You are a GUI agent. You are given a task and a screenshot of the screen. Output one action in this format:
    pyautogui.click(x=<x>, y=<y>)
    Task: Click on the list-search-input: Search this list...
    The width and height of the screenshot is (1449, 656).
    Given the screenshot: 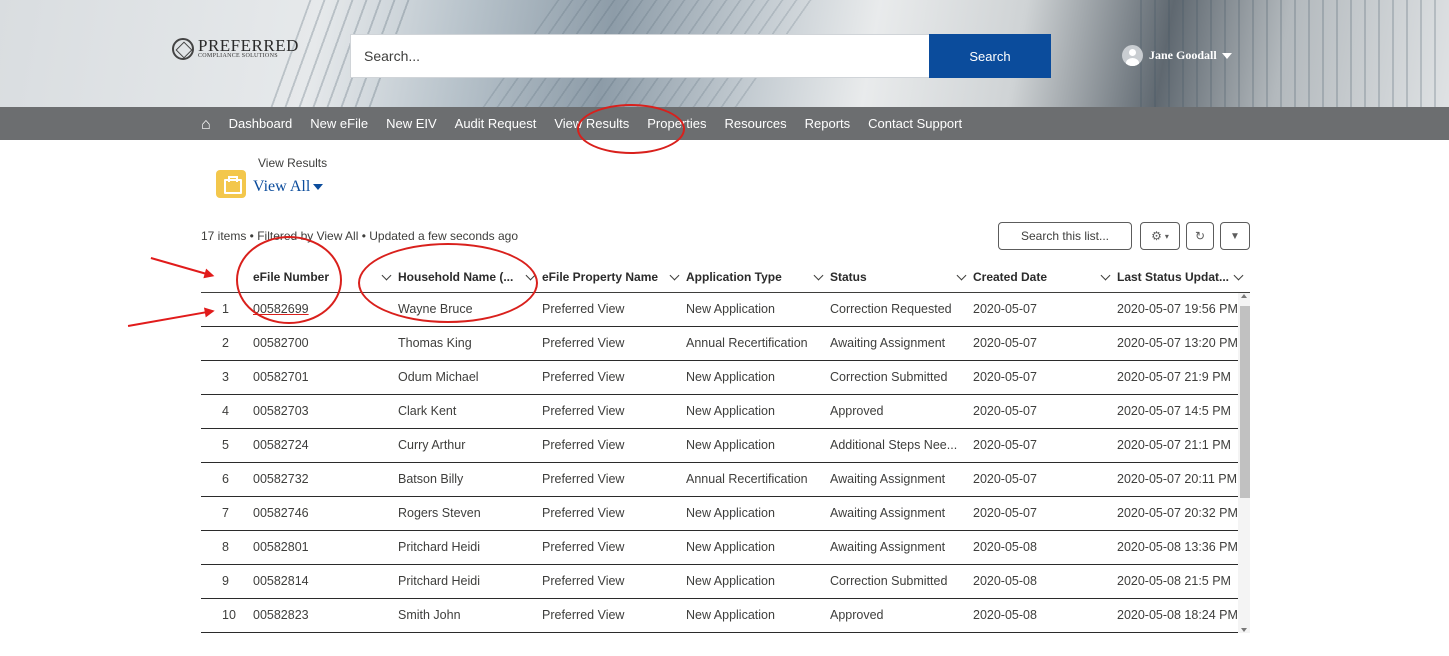 What is the action you would take?
    pyautogui.click(x=1065, y=236)
    